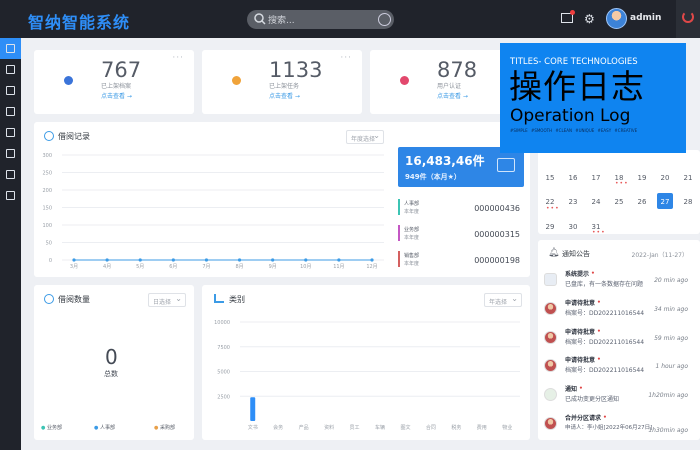 Image resolution: width=700 pixels, height=450 pixels. Describe the element at coordinates (164, 428) in the screenshot. I see `legend-item: ● 采购部` at that location.